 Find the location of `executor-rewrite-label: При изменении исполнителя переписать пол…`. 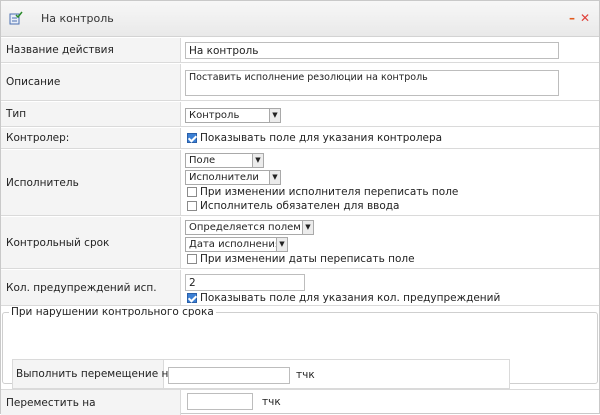

executor-rewrite-label: При изменении исполнителя переписать пол… is located at coordinates (329, 192).